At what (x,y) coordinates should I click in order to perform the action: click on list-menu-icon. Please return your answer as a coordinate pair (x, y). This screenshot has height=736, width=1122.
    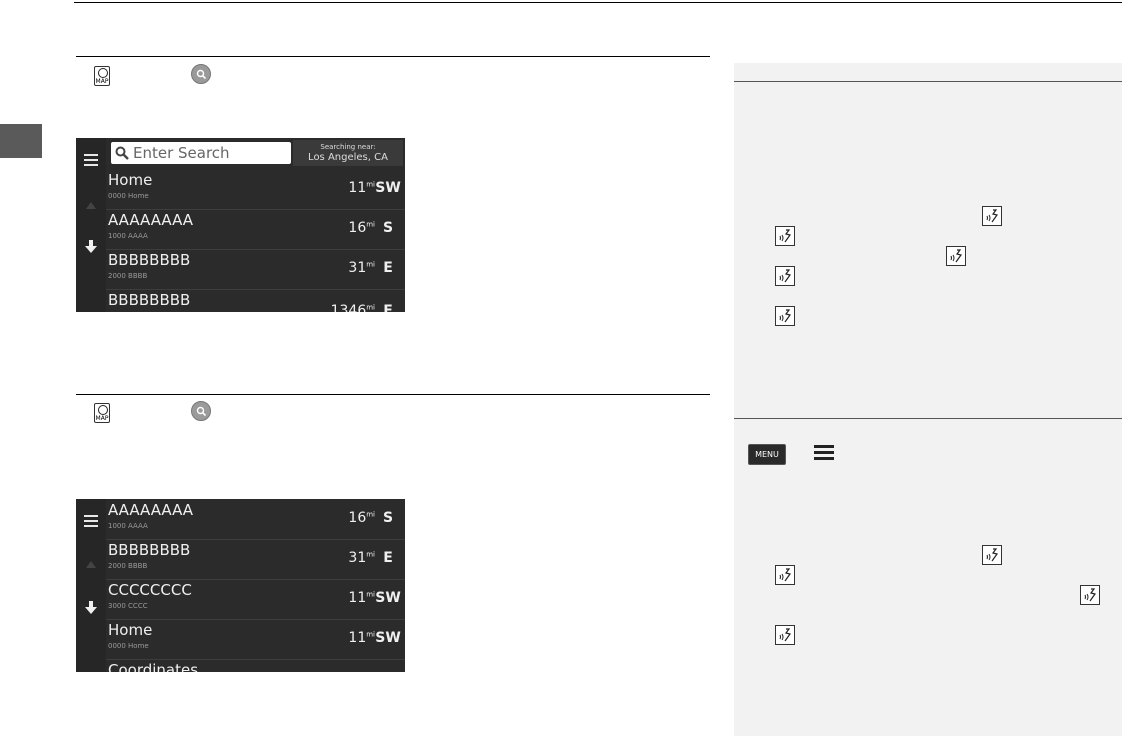
    Looking at the image, I should click on (824, 455).